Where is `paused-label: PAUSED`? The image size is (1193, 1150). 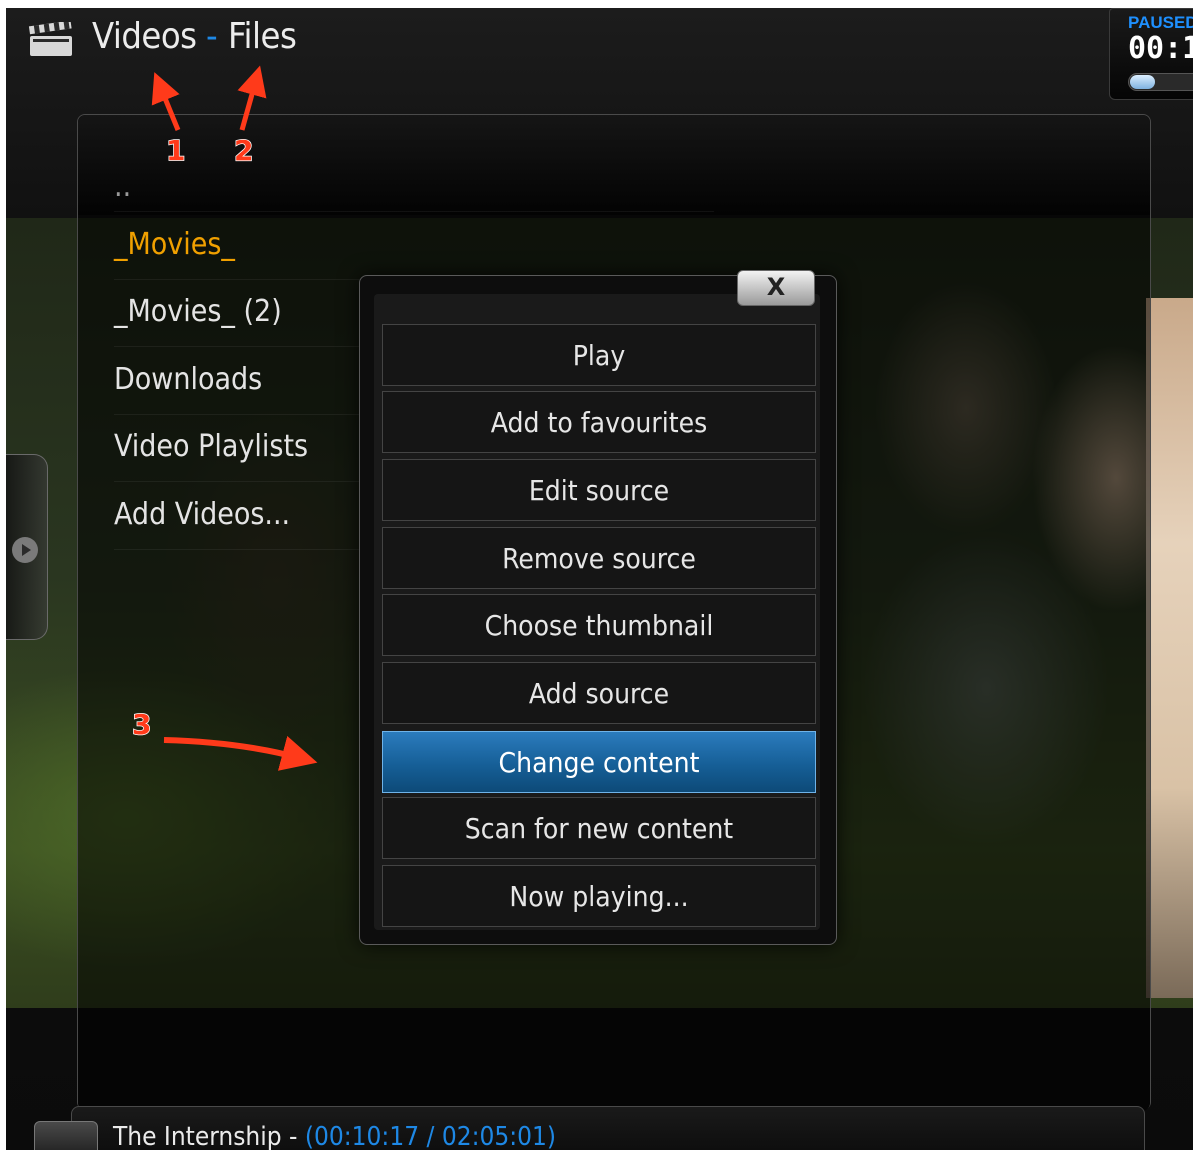 paused-label: PAUSED is located at coordinates (1160, 22).